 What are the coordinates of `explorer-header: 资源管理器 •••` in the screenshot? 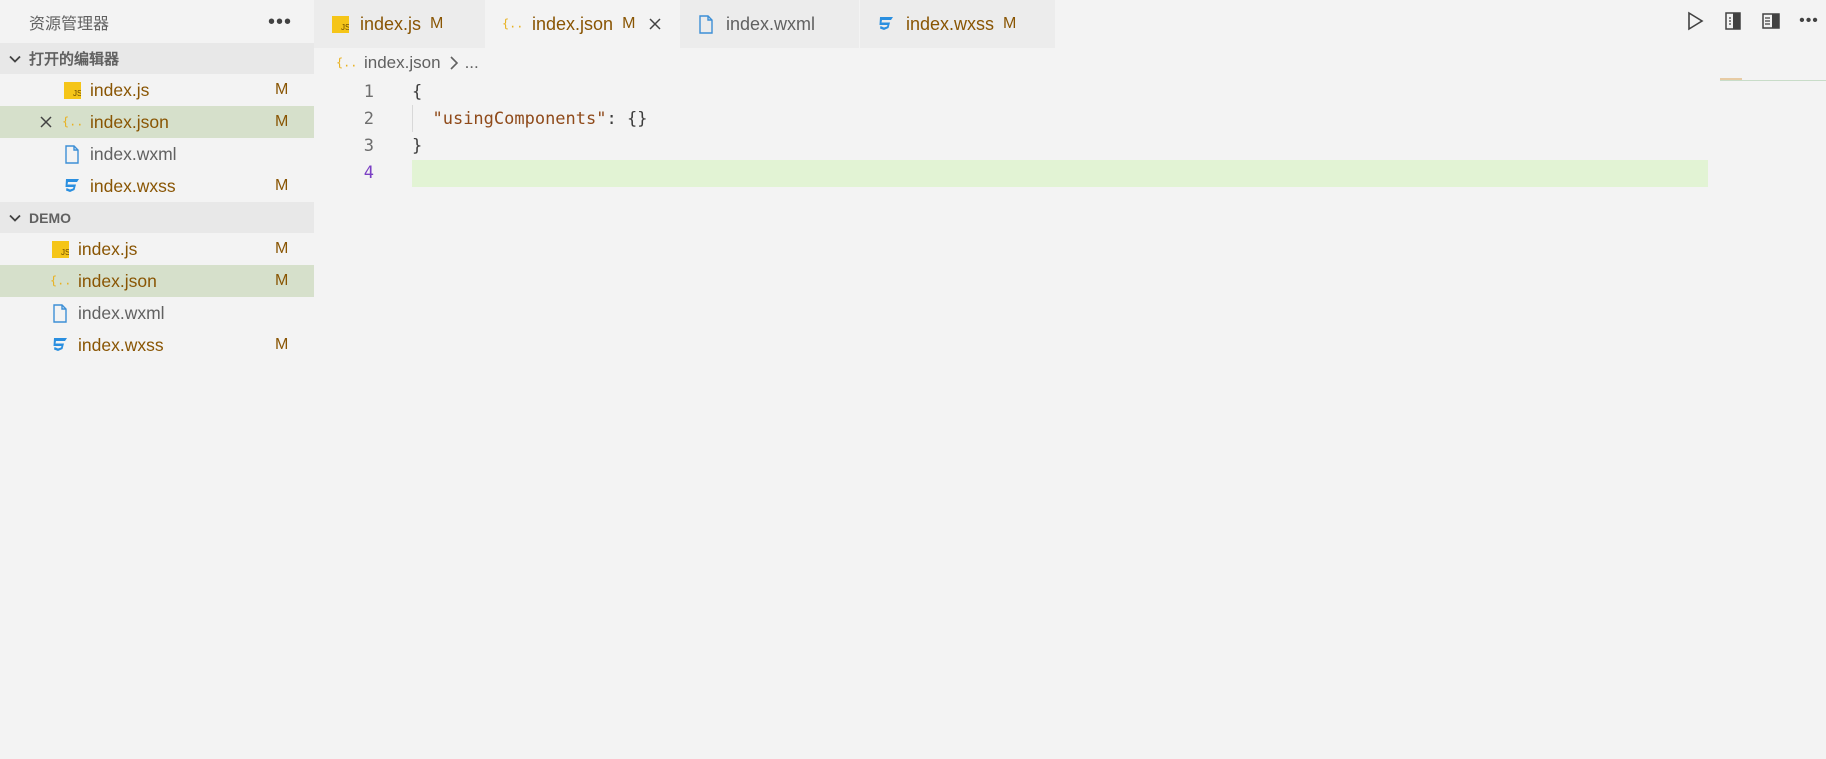 It's located at (157, 21).